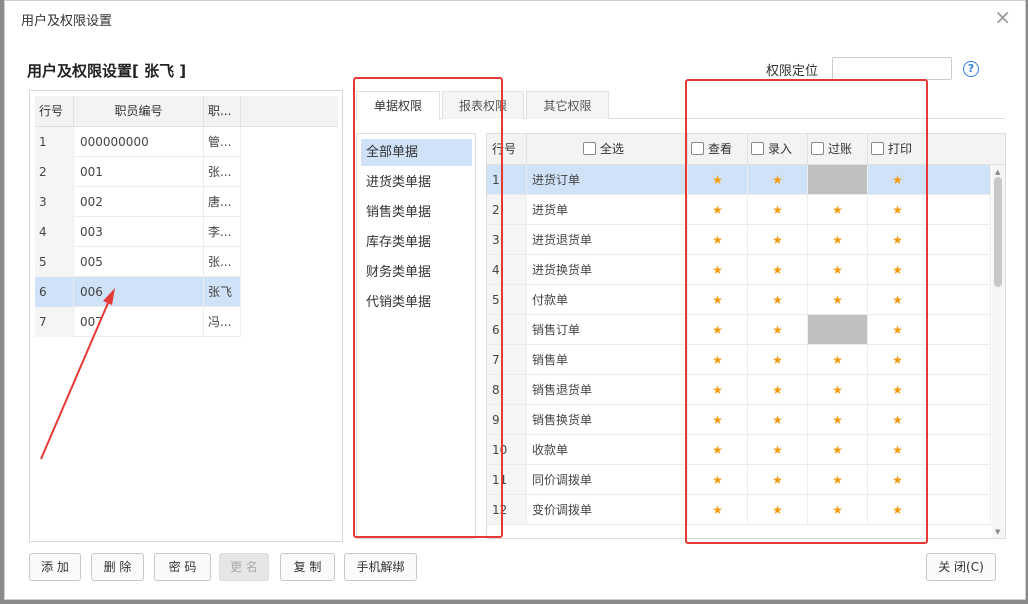 Image resolution: width=1028 pixels, height=604 pixels. I want to click on permission-row: 2 进货单 ★ ★ ★ ★, so click(739, 210).